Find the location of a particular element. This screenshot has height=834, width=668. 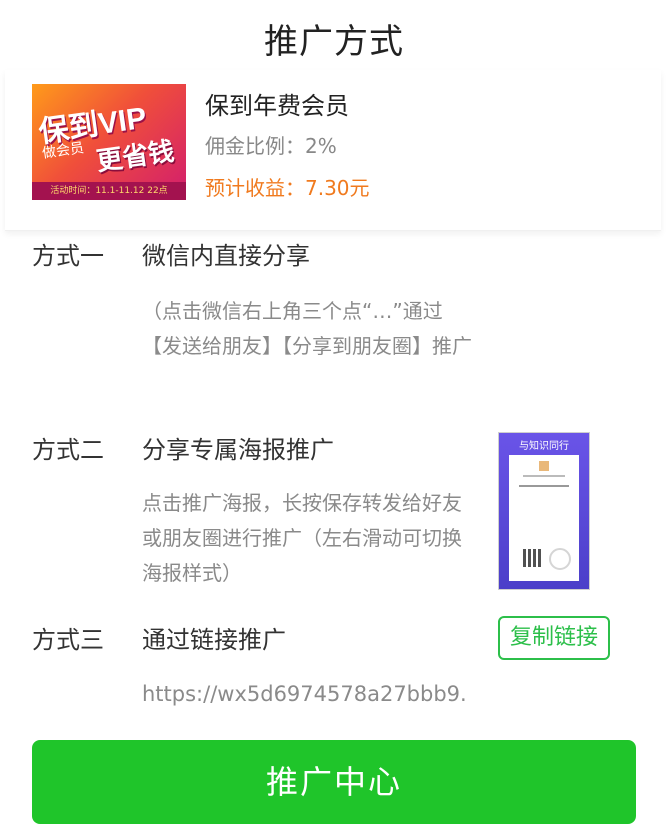

method-2-desc: 点击推广海报，长按保存转发给好友或朋友圈进行推广（左右滑动可切换海报样式） is located at coordinates (302, 538).